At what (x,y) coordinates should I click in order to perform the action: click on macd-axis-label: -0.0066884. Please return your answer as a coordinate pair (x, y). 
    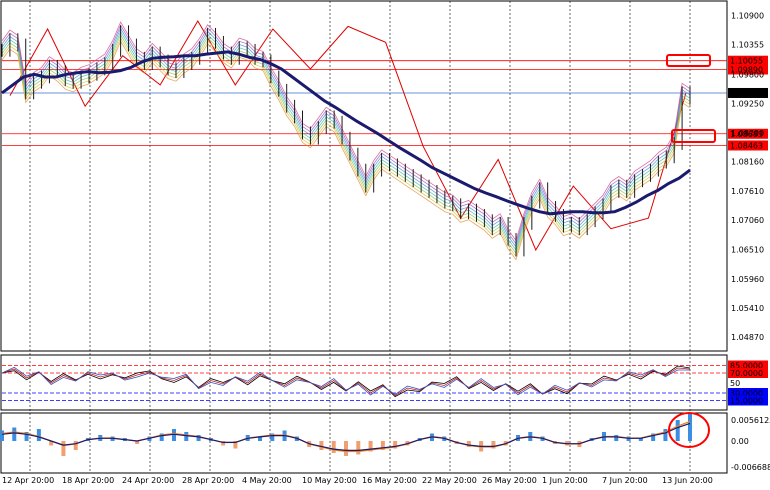
    Looking at the image, I should click on (750, 467).